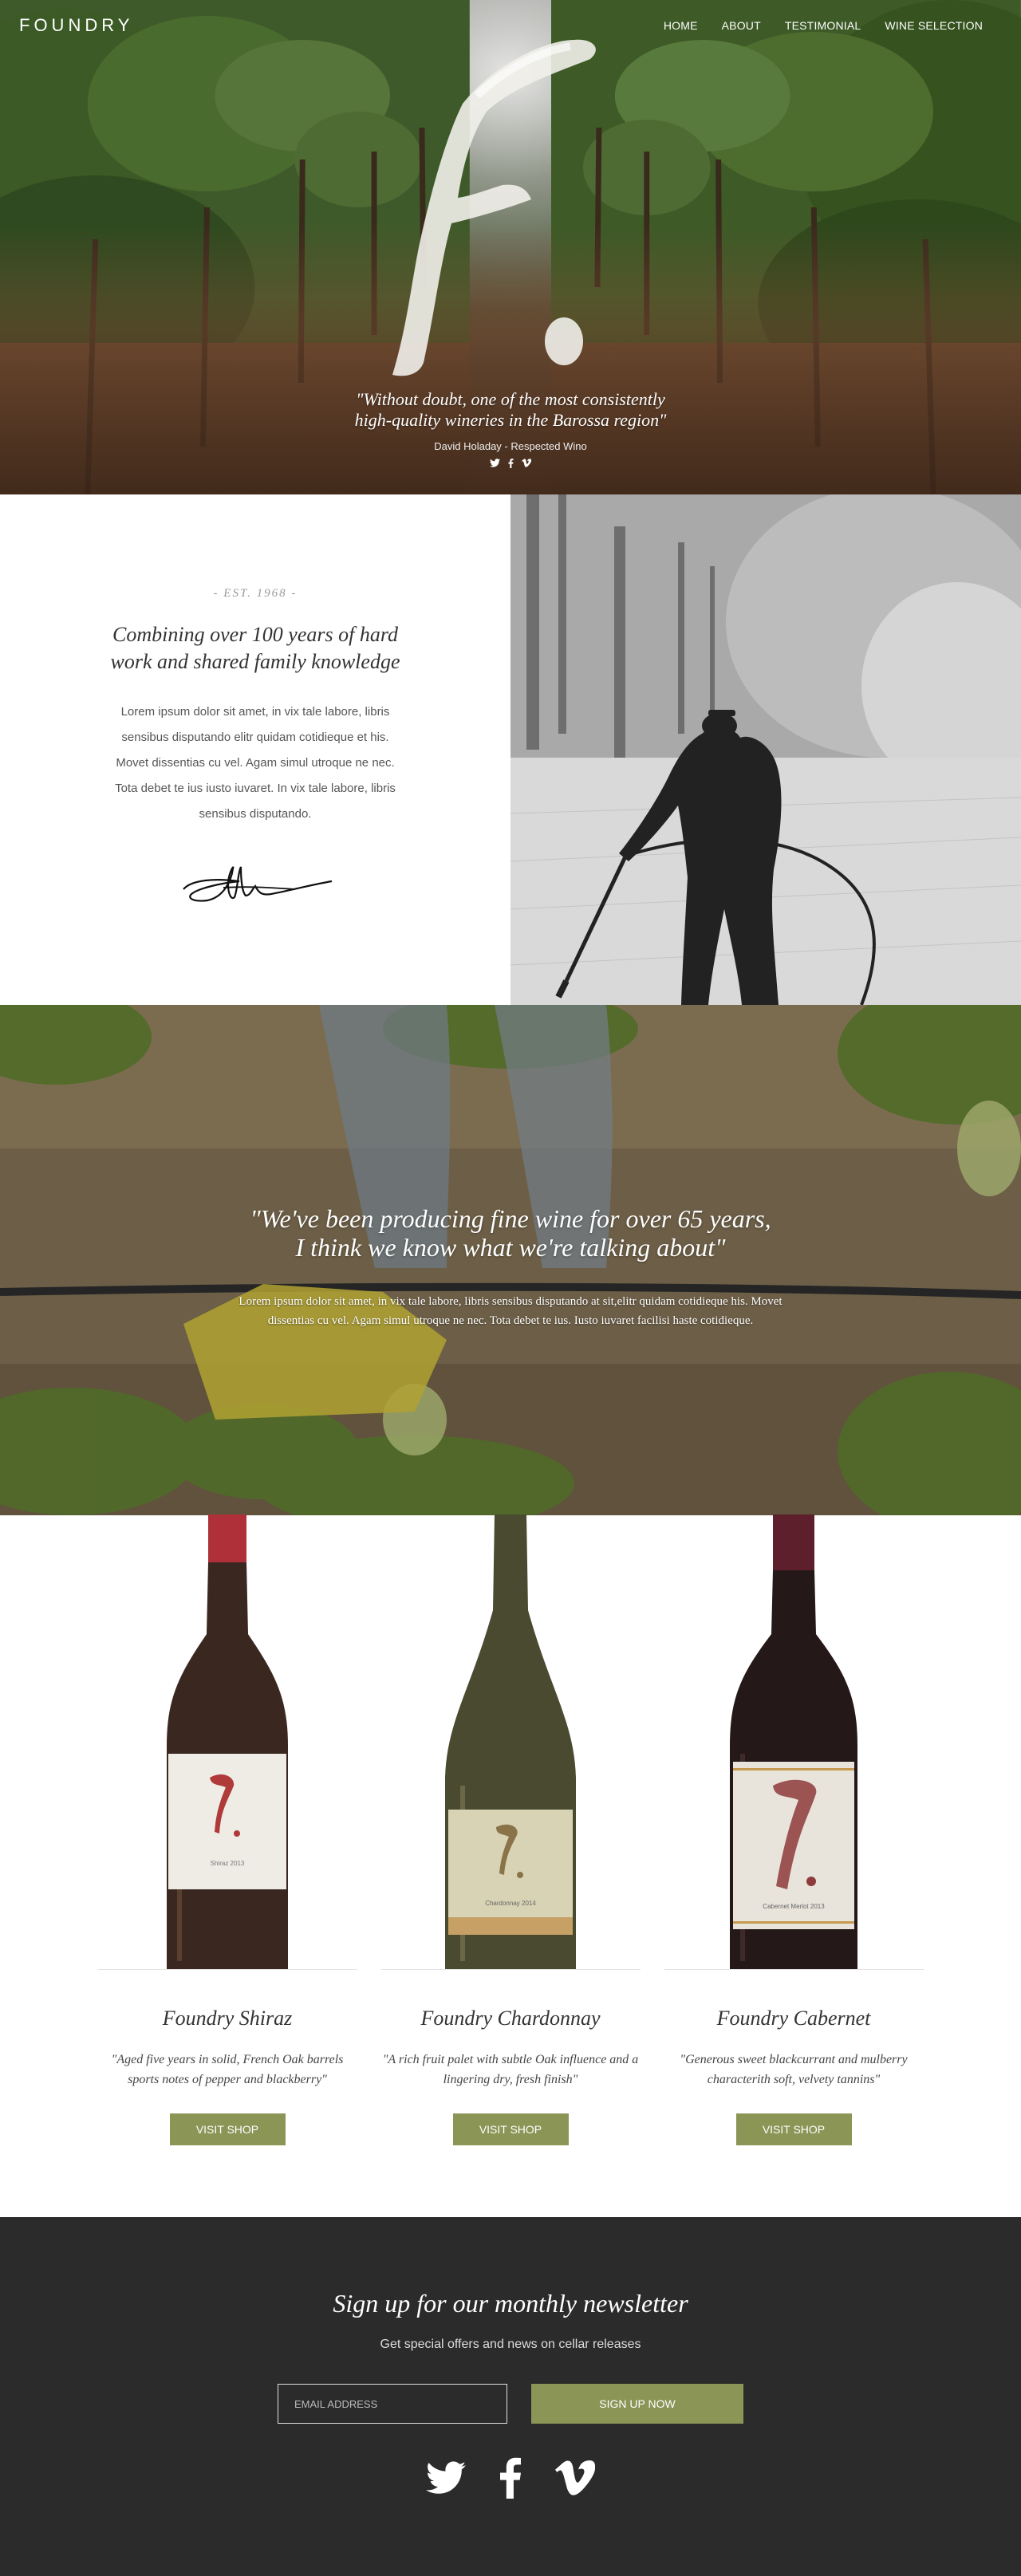  I want to click on newsletter-form: SIGN UP NOW, so click(510, 2404).